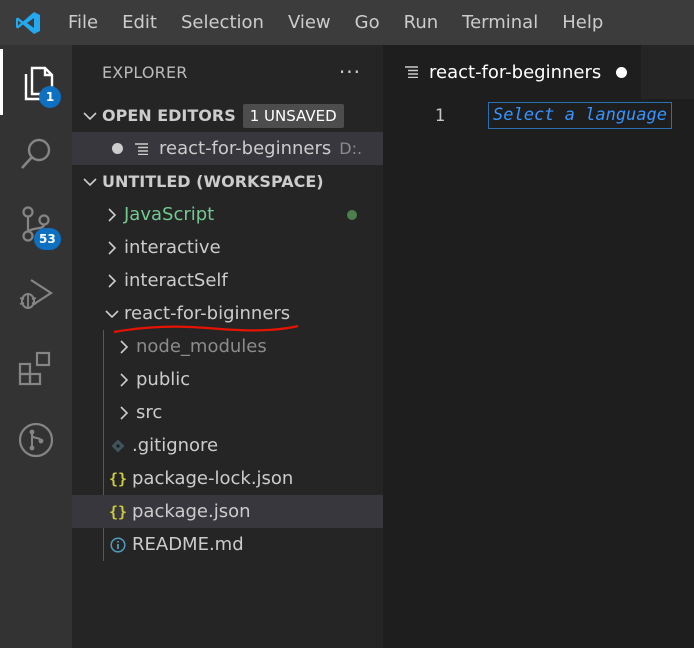 The image size is (694, 648). What do you see at coordinates (201, 346) in the screenshot?
I see `folder-label: node_modules` at bounding box center [201, 346].